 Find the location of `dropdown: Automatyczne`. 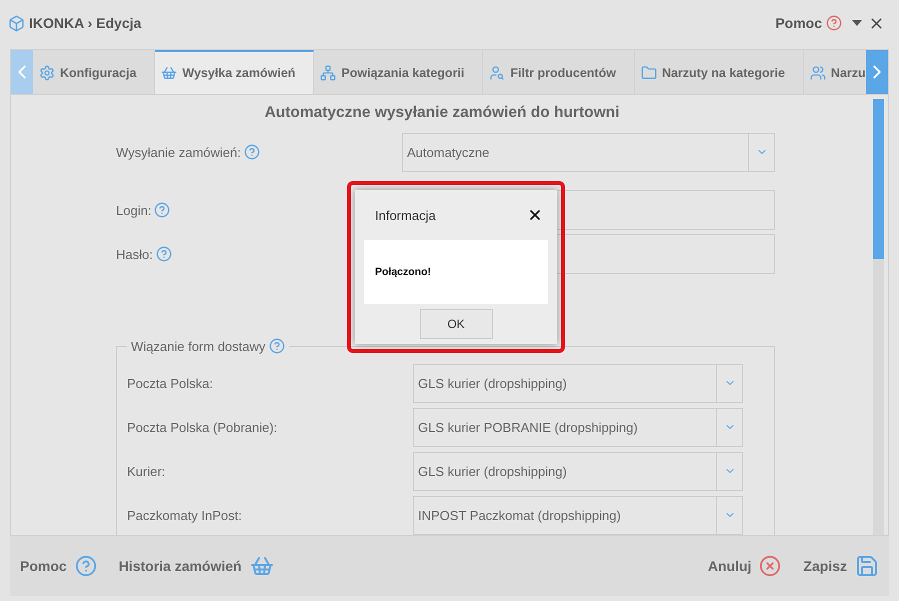

dropdown: Automatyczne is located at coordinates (588, 152).